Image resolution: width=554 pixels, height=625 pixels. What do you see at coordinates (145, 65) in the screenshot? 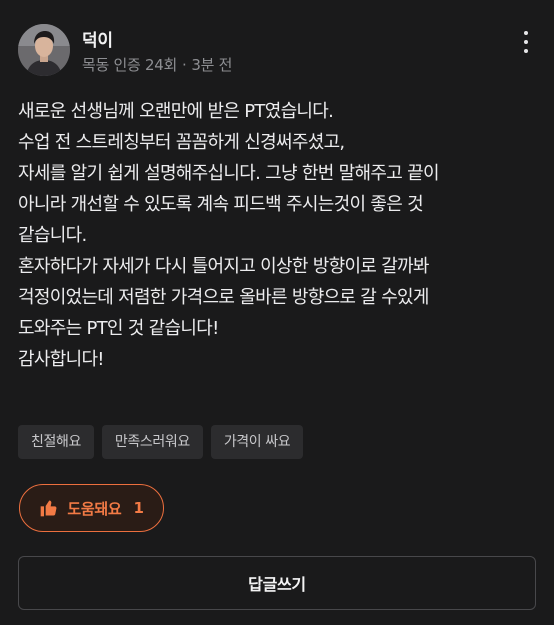
I see `verification-count: 인증 24회` at bounding box center [145, 65].